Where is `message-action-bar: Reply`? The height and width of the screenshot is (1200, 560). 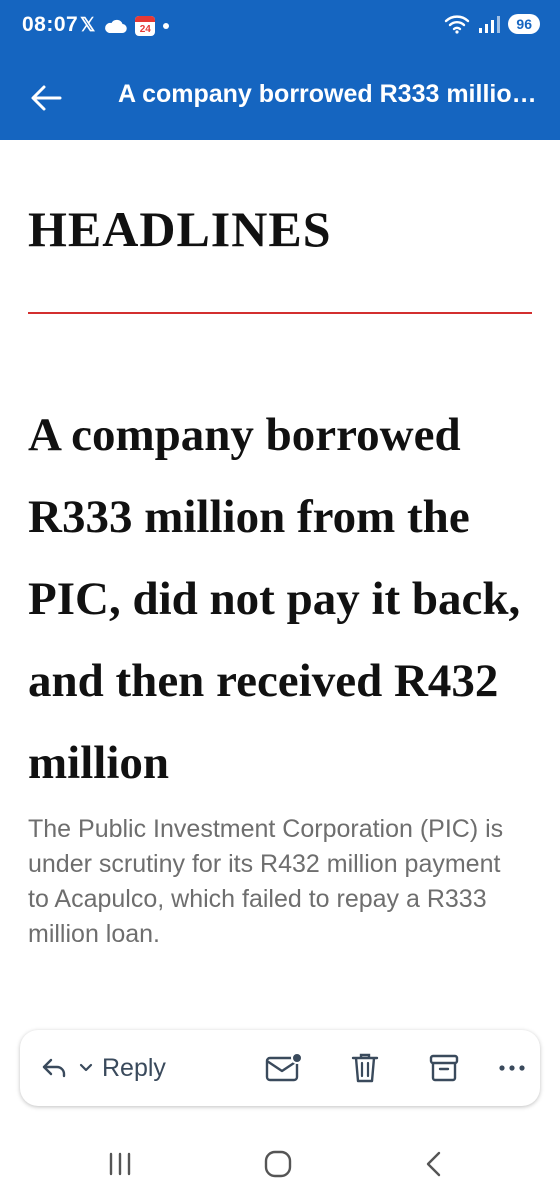 message-action-bar: Reply is located at coordinates (280, 1068).